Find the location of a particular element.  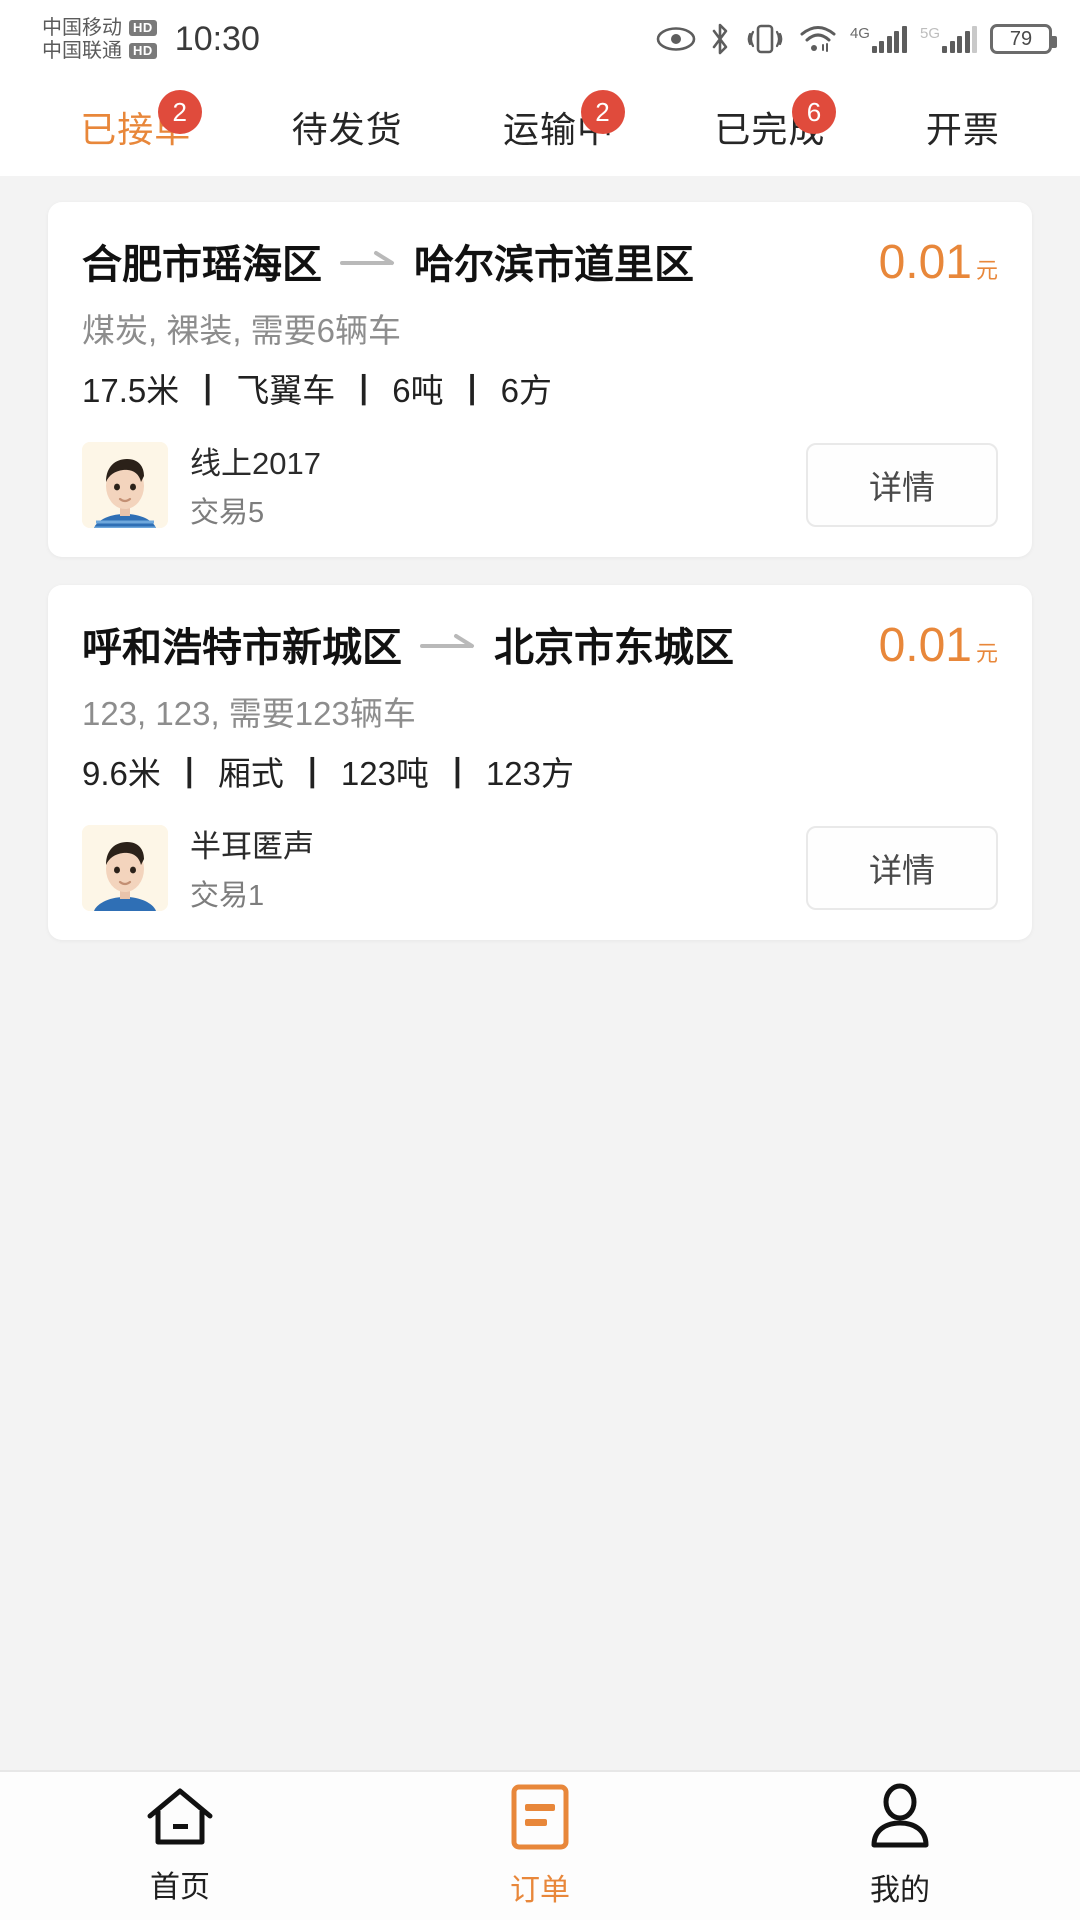

carrier-name: 中国联通 is located at coordinates (82, 50).